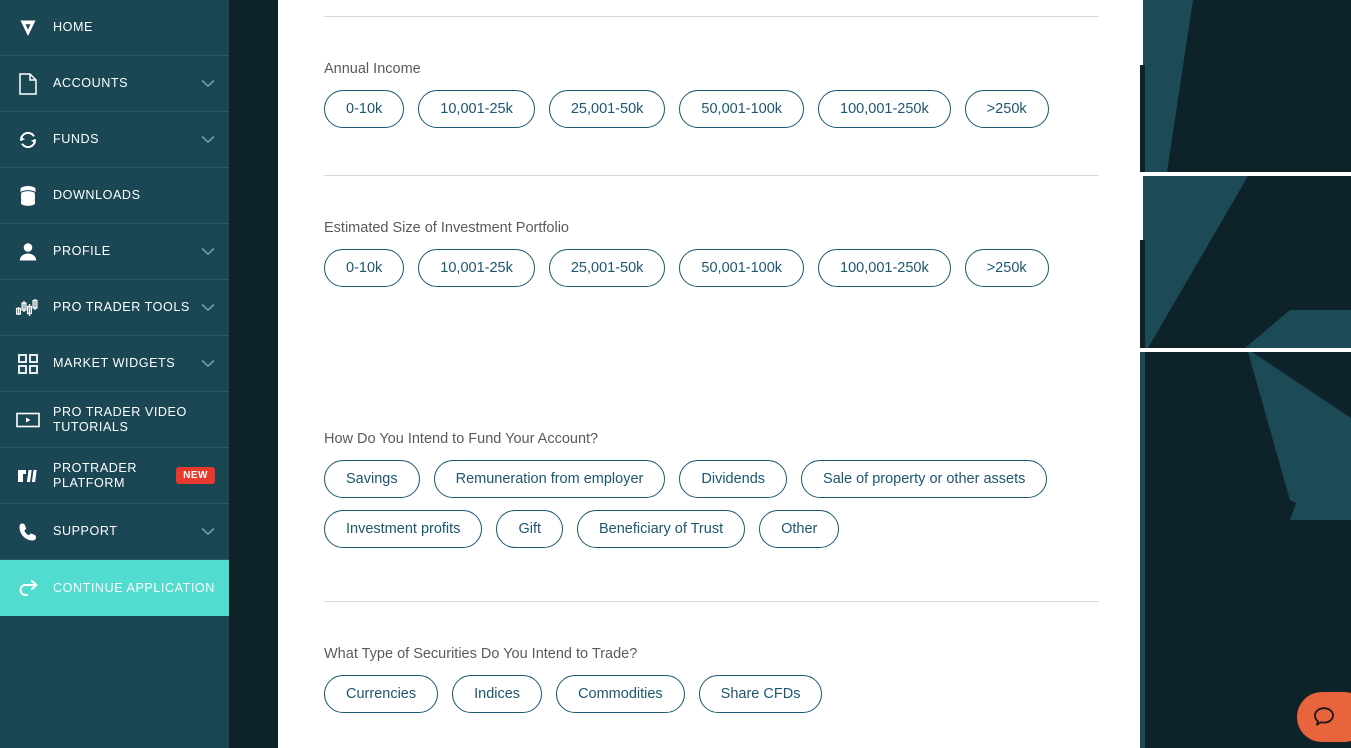 The width and height of the screenshot is (1351, 748). I want to click on sidebar-item-label: ACCOUNTS, so click(91, 83).